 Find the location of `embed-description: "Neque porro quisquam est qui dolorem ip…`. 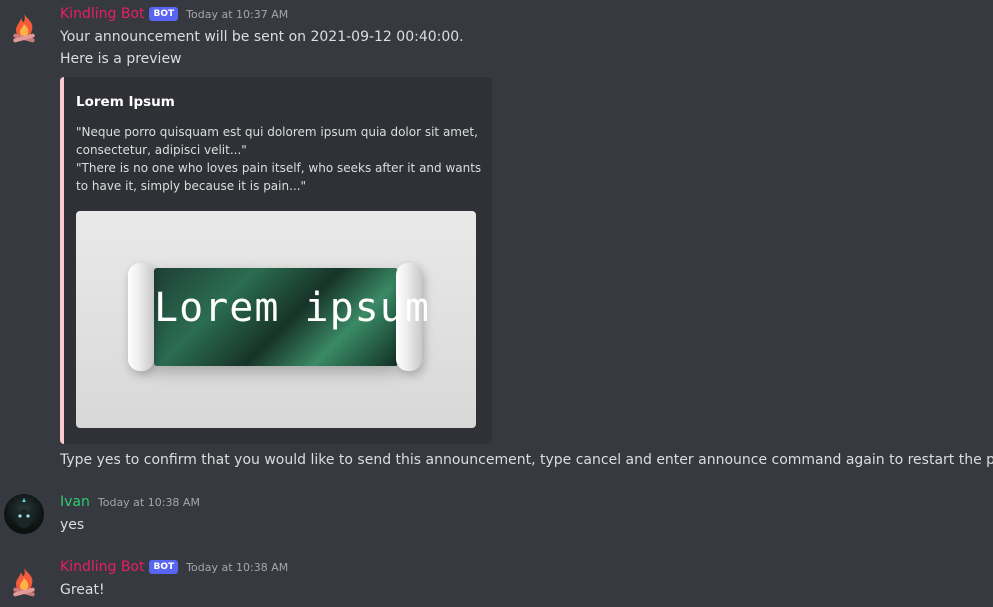

embed-description: "Neque porro quisquam est qui dolorem ip… is located at coordinates (279, 159).